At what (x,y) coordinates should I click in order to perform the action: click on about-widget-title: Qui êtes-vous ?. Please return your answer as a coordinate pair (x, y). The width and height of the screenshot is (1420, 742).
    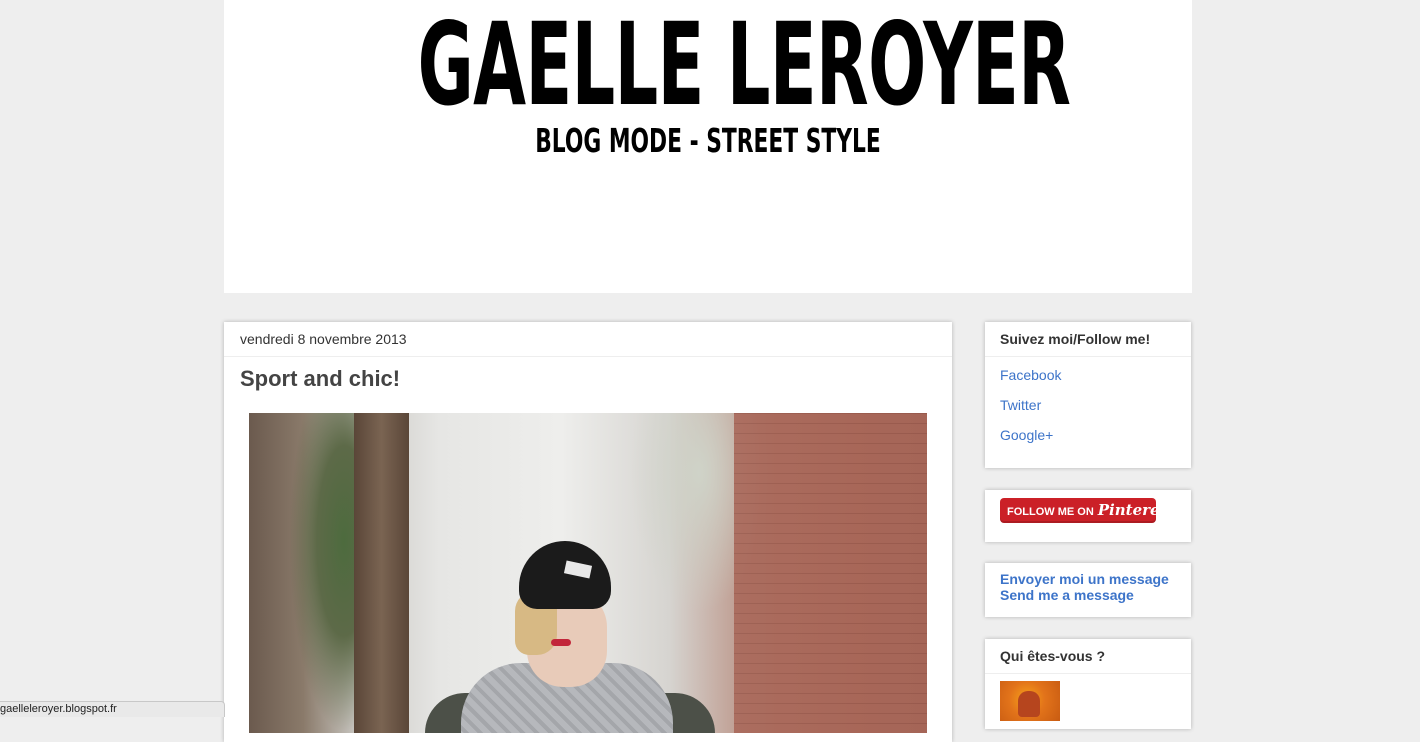
    Looking at the image, I should click on (1088, 656).